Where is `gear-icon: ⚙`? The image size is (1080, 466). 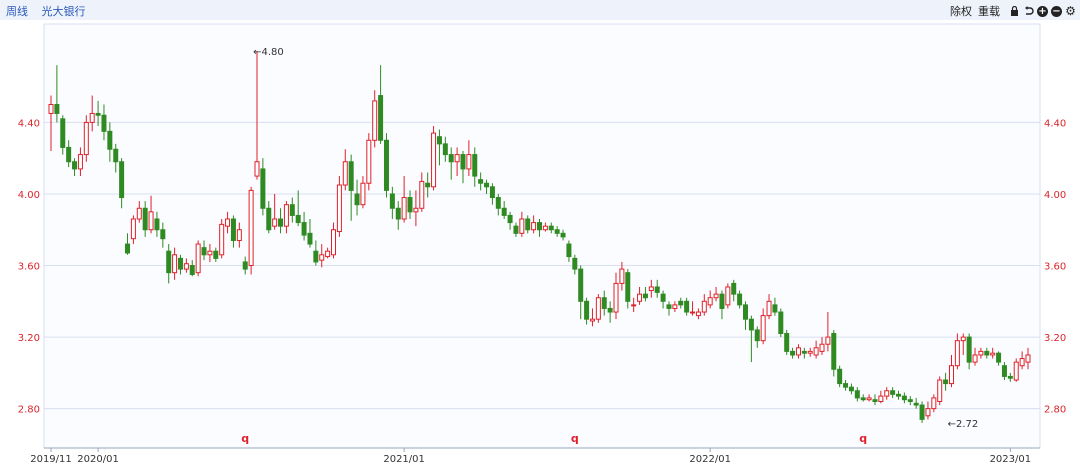
gear-icon: ⚙ is located at coordinates (1070, 11).